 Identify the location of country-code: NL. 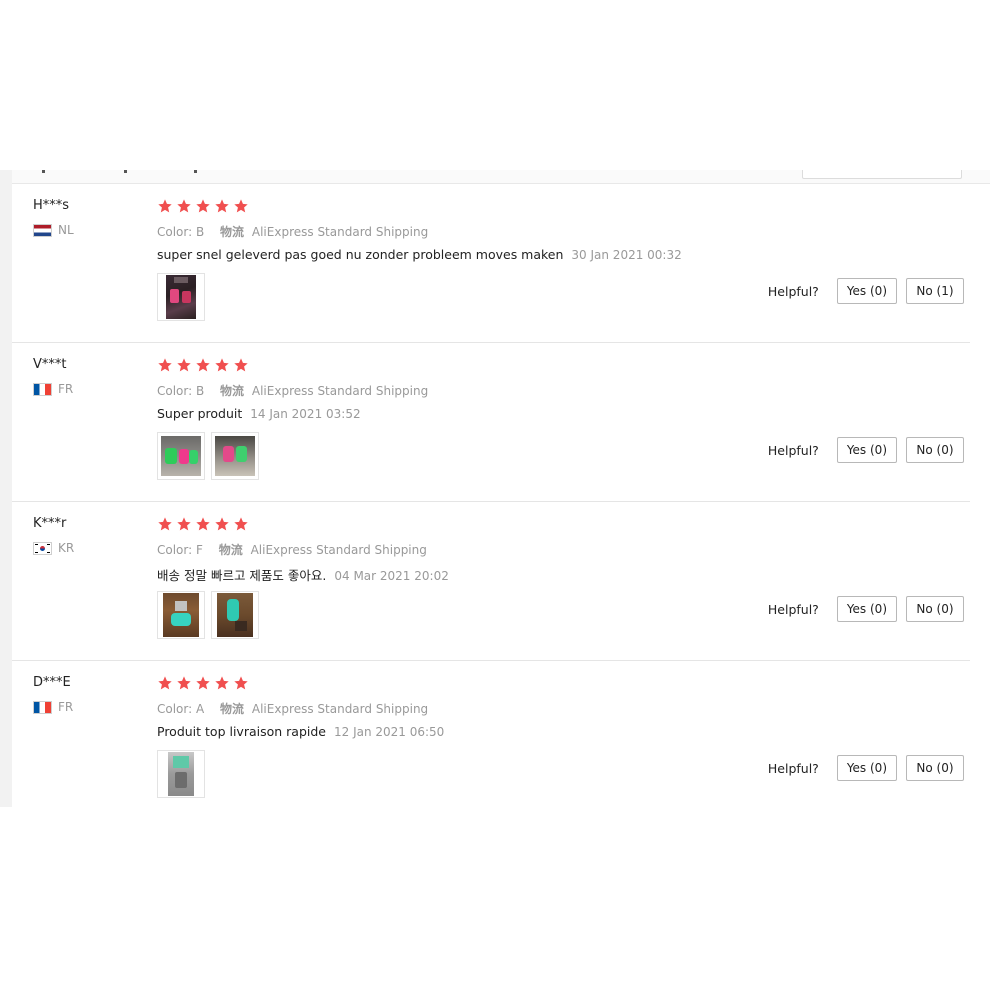
(66, 230).